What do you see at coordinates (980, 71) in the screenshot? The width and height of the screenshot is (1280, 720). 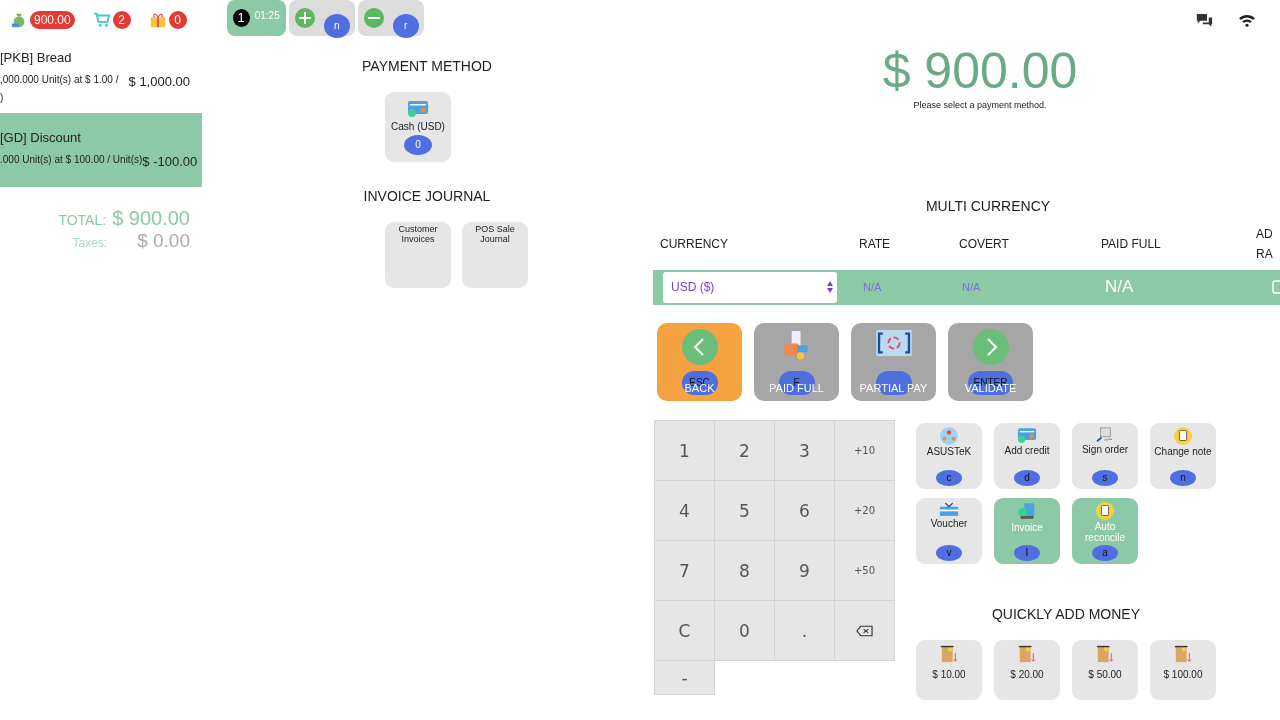 I see `amount-due: $ 900.00` at bounding box center [980, 71].